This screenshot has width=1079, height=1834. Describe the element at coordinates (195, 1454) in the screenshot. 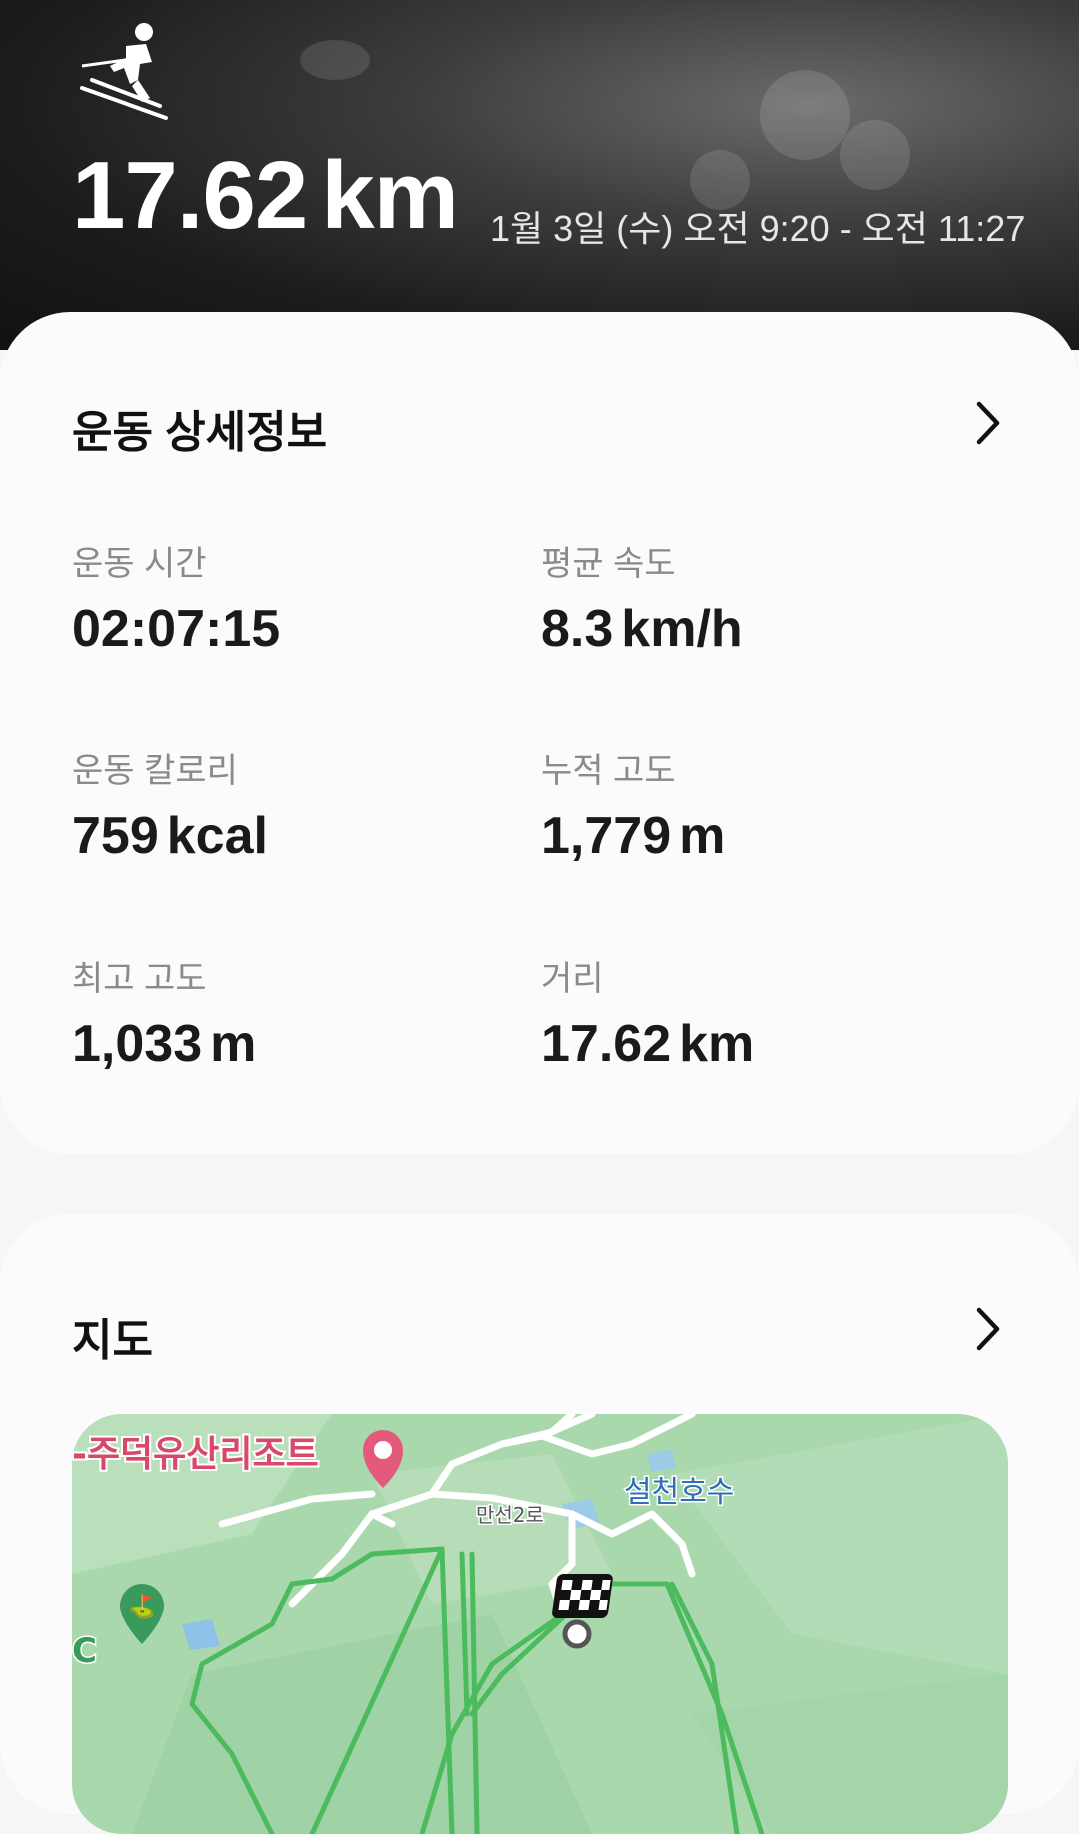

I see `map-label-resort: -주덕유산리조트` at that location.